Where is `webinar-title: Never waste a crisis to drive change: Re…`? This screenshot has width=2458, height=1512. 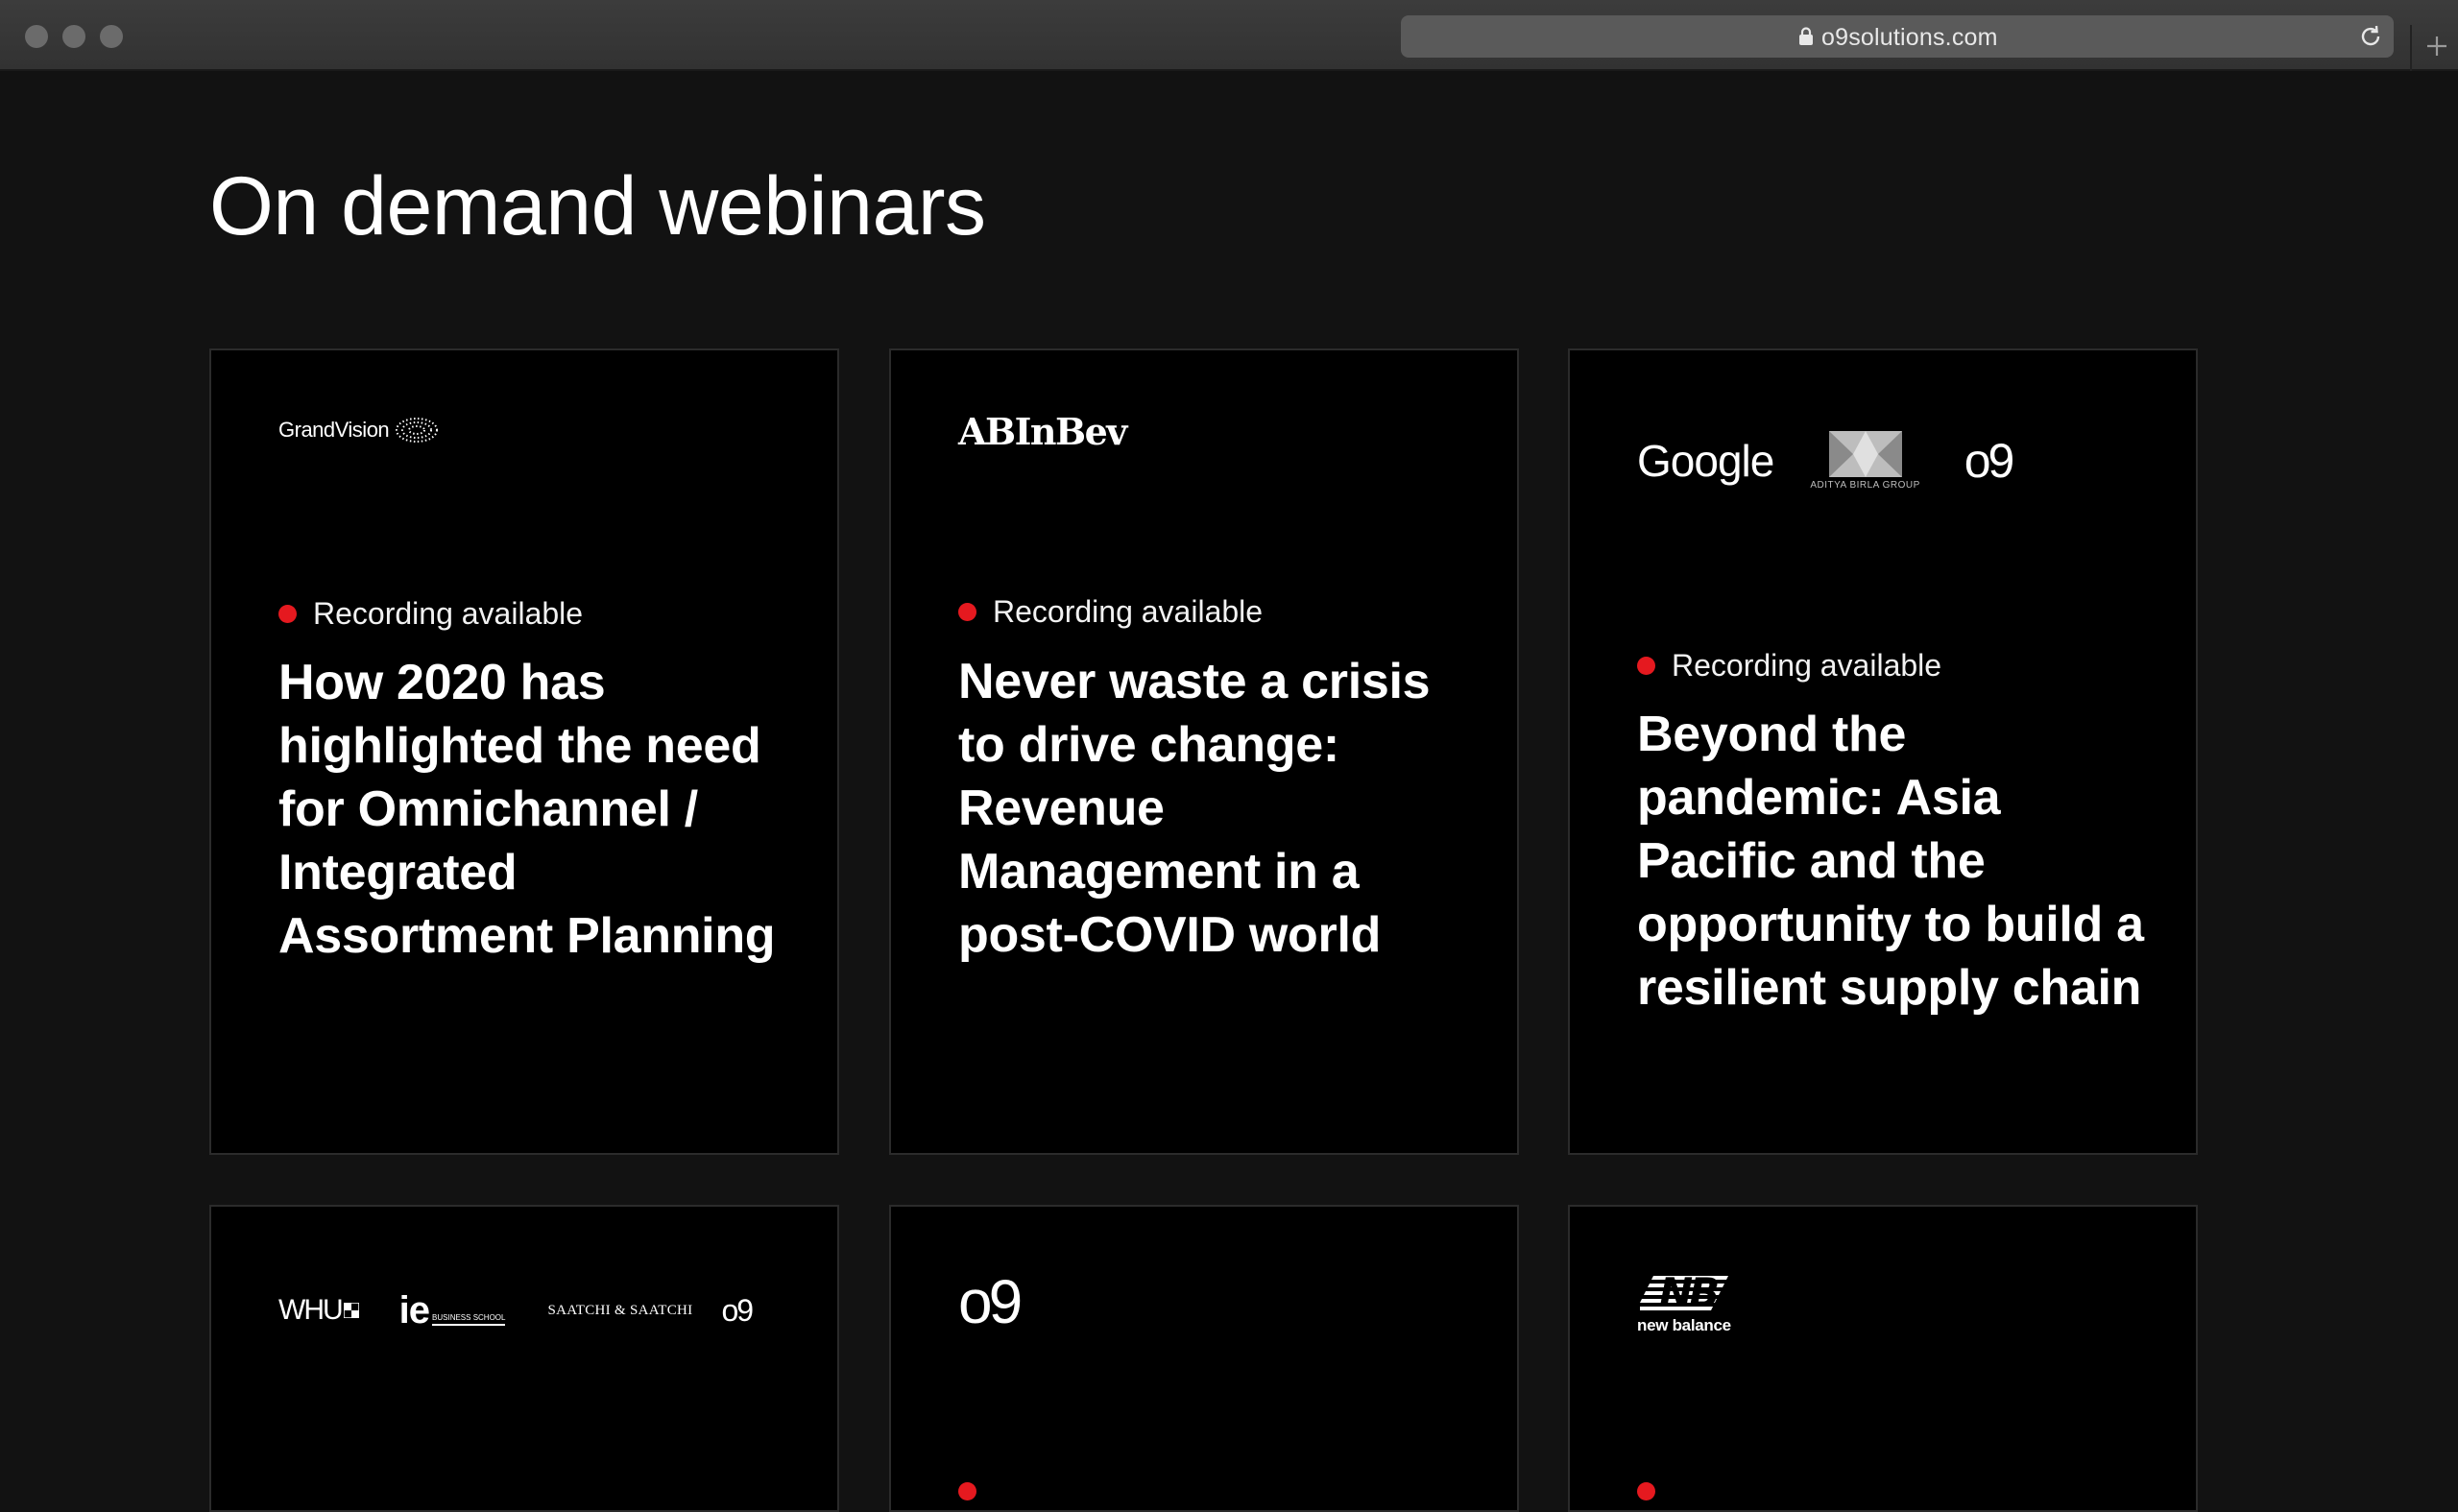
webinar-title: Never waste a crisis to drive change: Re… is located at coordinates (1208, 809).